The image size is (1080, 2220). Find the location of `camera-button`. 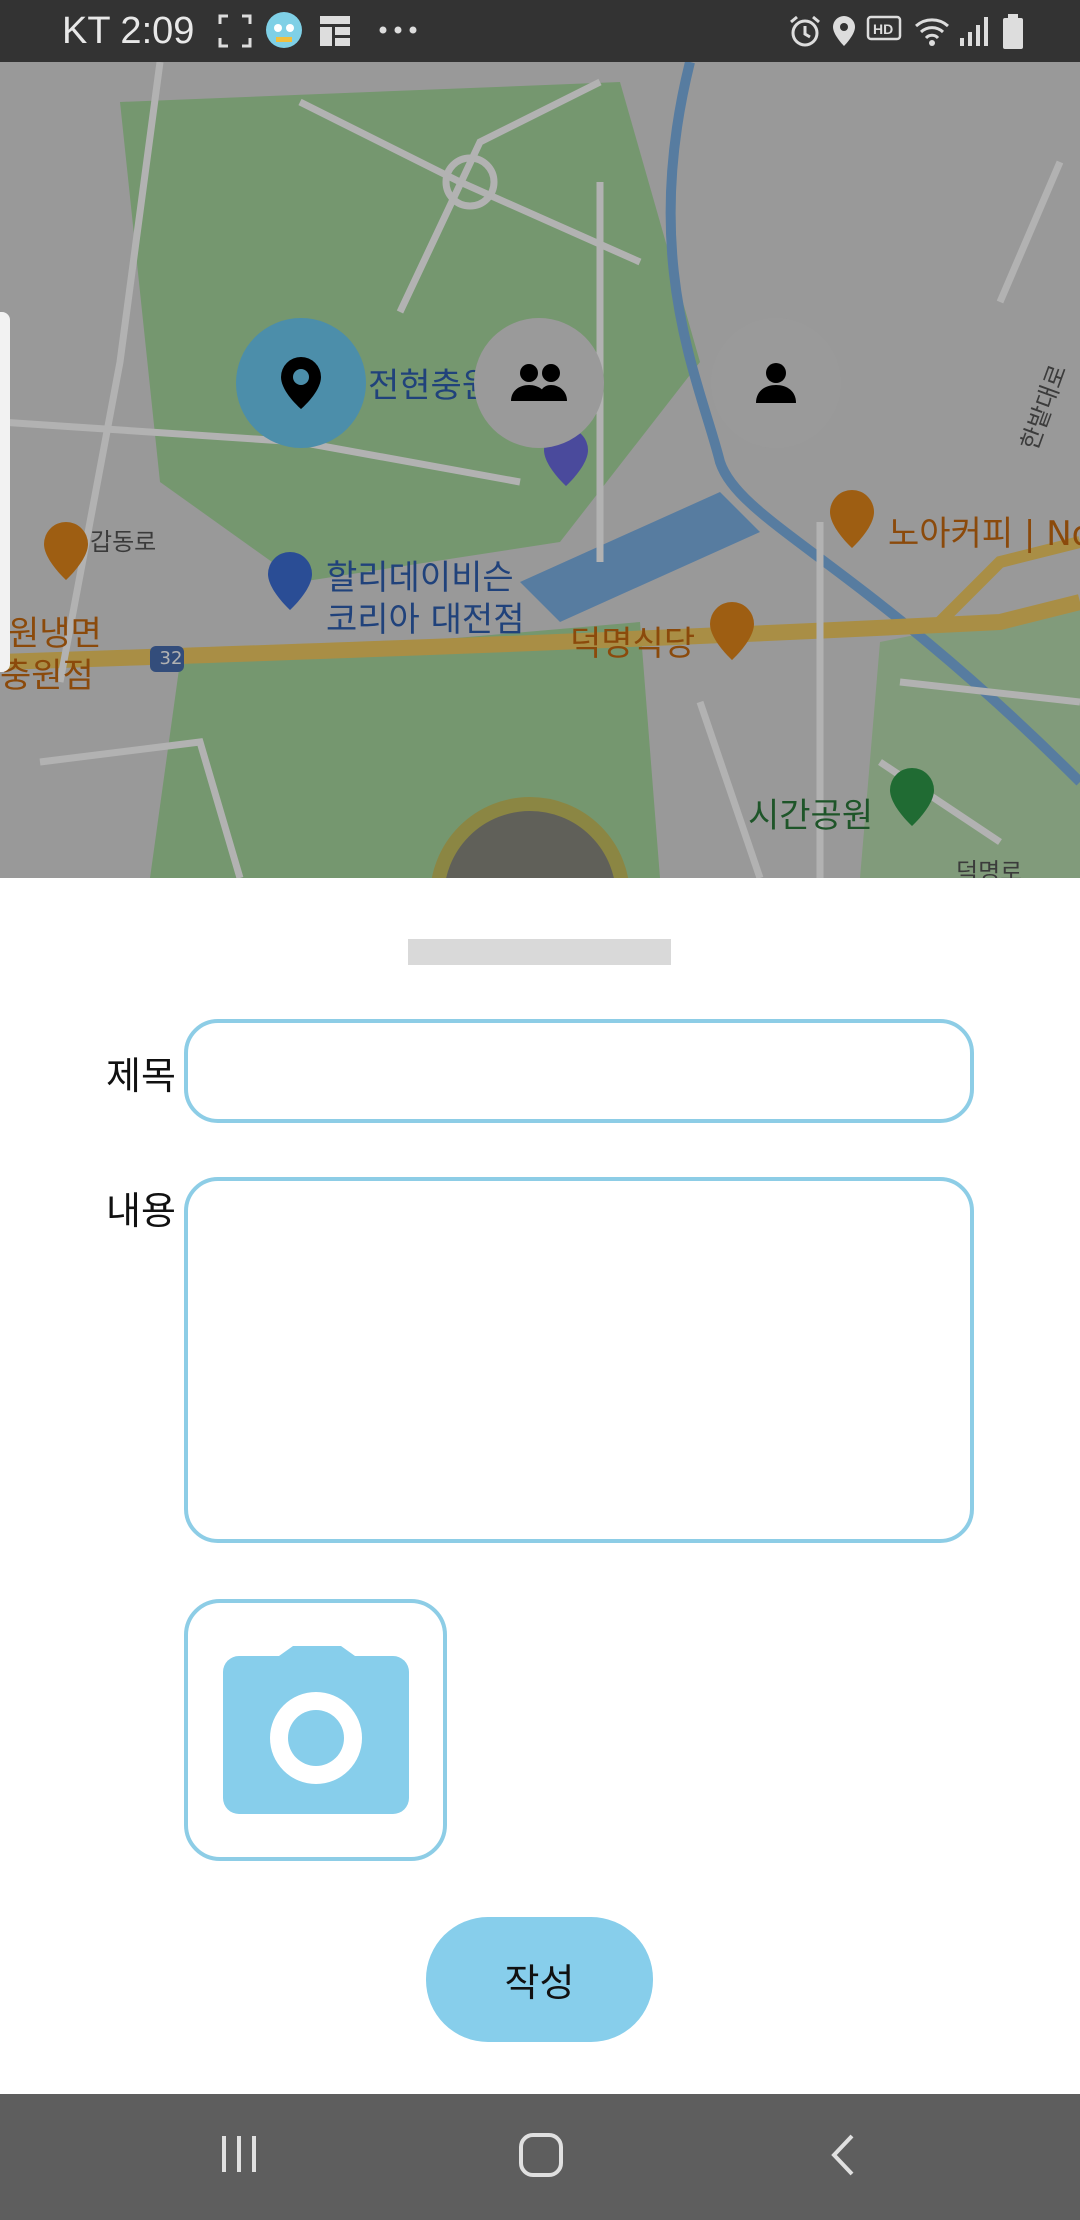

camera-button is located at coordinates (315, 1730).